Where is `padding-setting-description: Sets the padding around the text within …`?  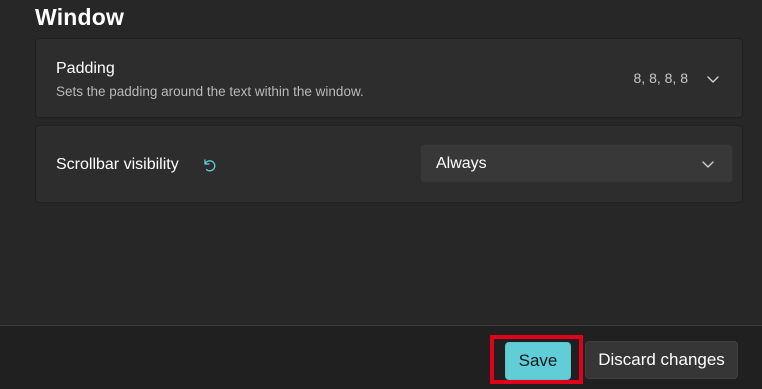 padding-setting-description: Sets the padding around the text within … is located at coordinates (210, 91).